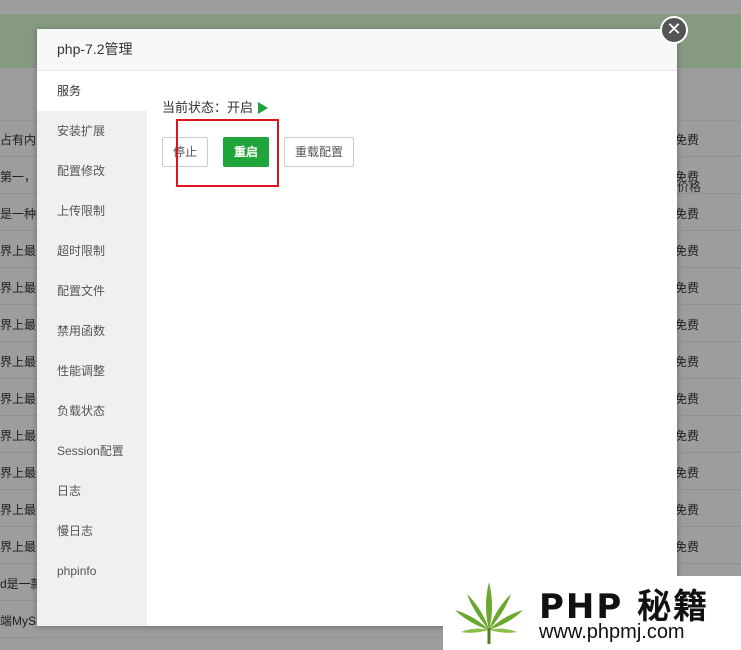 The image size is (741, 650). What do you see at coordinates (592, 613) in the screenshot?
I see `watermark: PHP 秘籍 www.phpmj.com` at bounding box center [592, 613].